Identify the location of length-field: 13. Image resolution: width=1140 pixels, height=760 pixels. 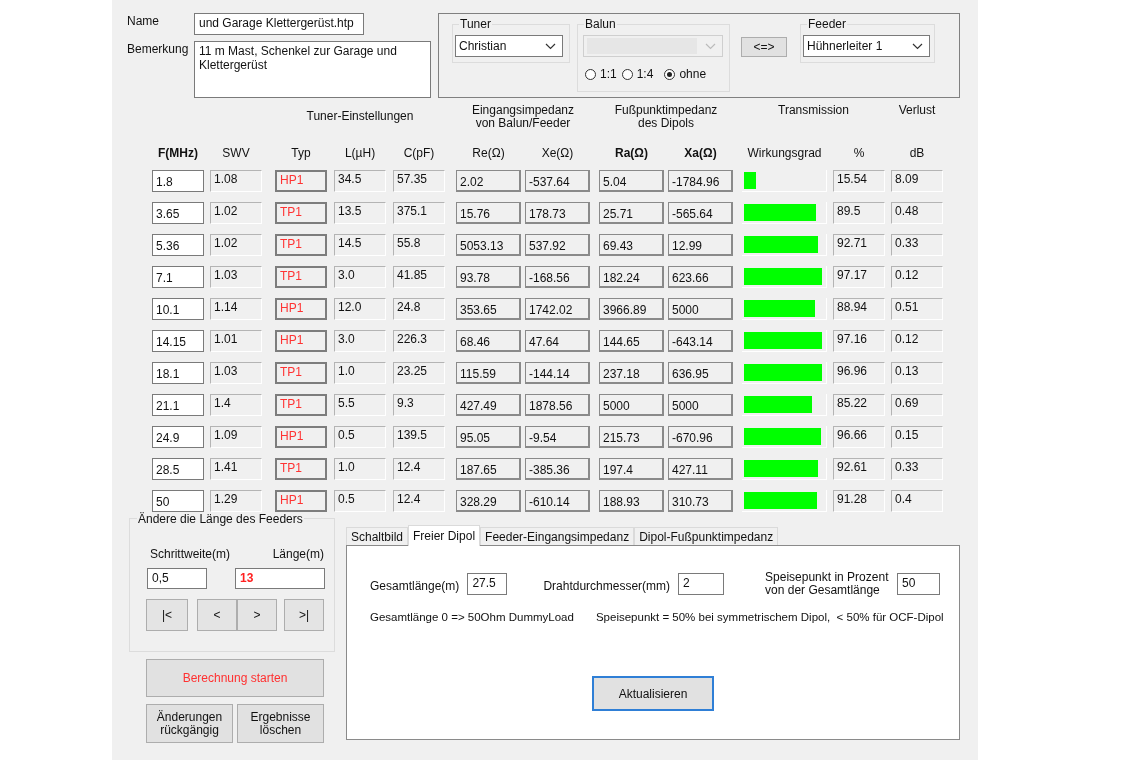
(280, 578).